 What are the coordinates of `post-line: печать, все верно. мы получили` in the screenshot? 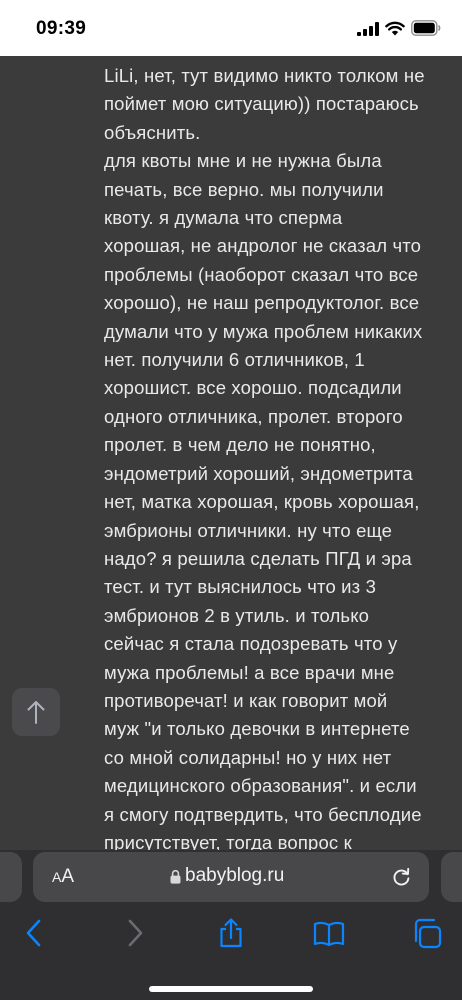 It's located at (244, 189).